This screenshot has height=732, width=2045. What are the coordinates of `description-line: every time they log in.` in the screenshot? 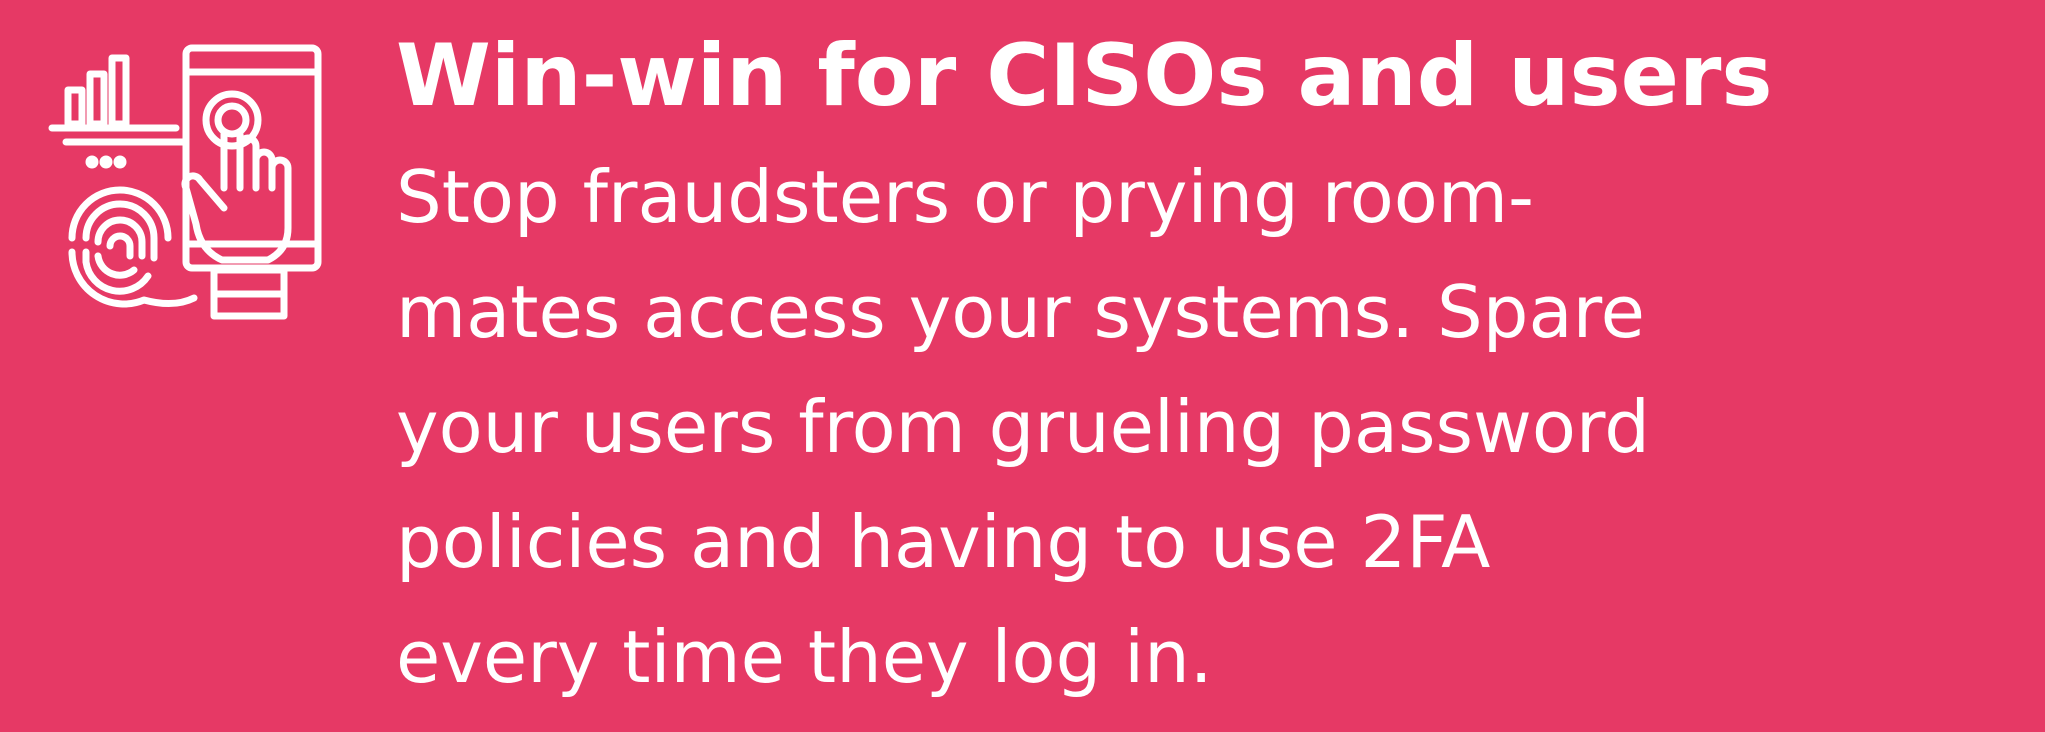 It's located at (804, 657).